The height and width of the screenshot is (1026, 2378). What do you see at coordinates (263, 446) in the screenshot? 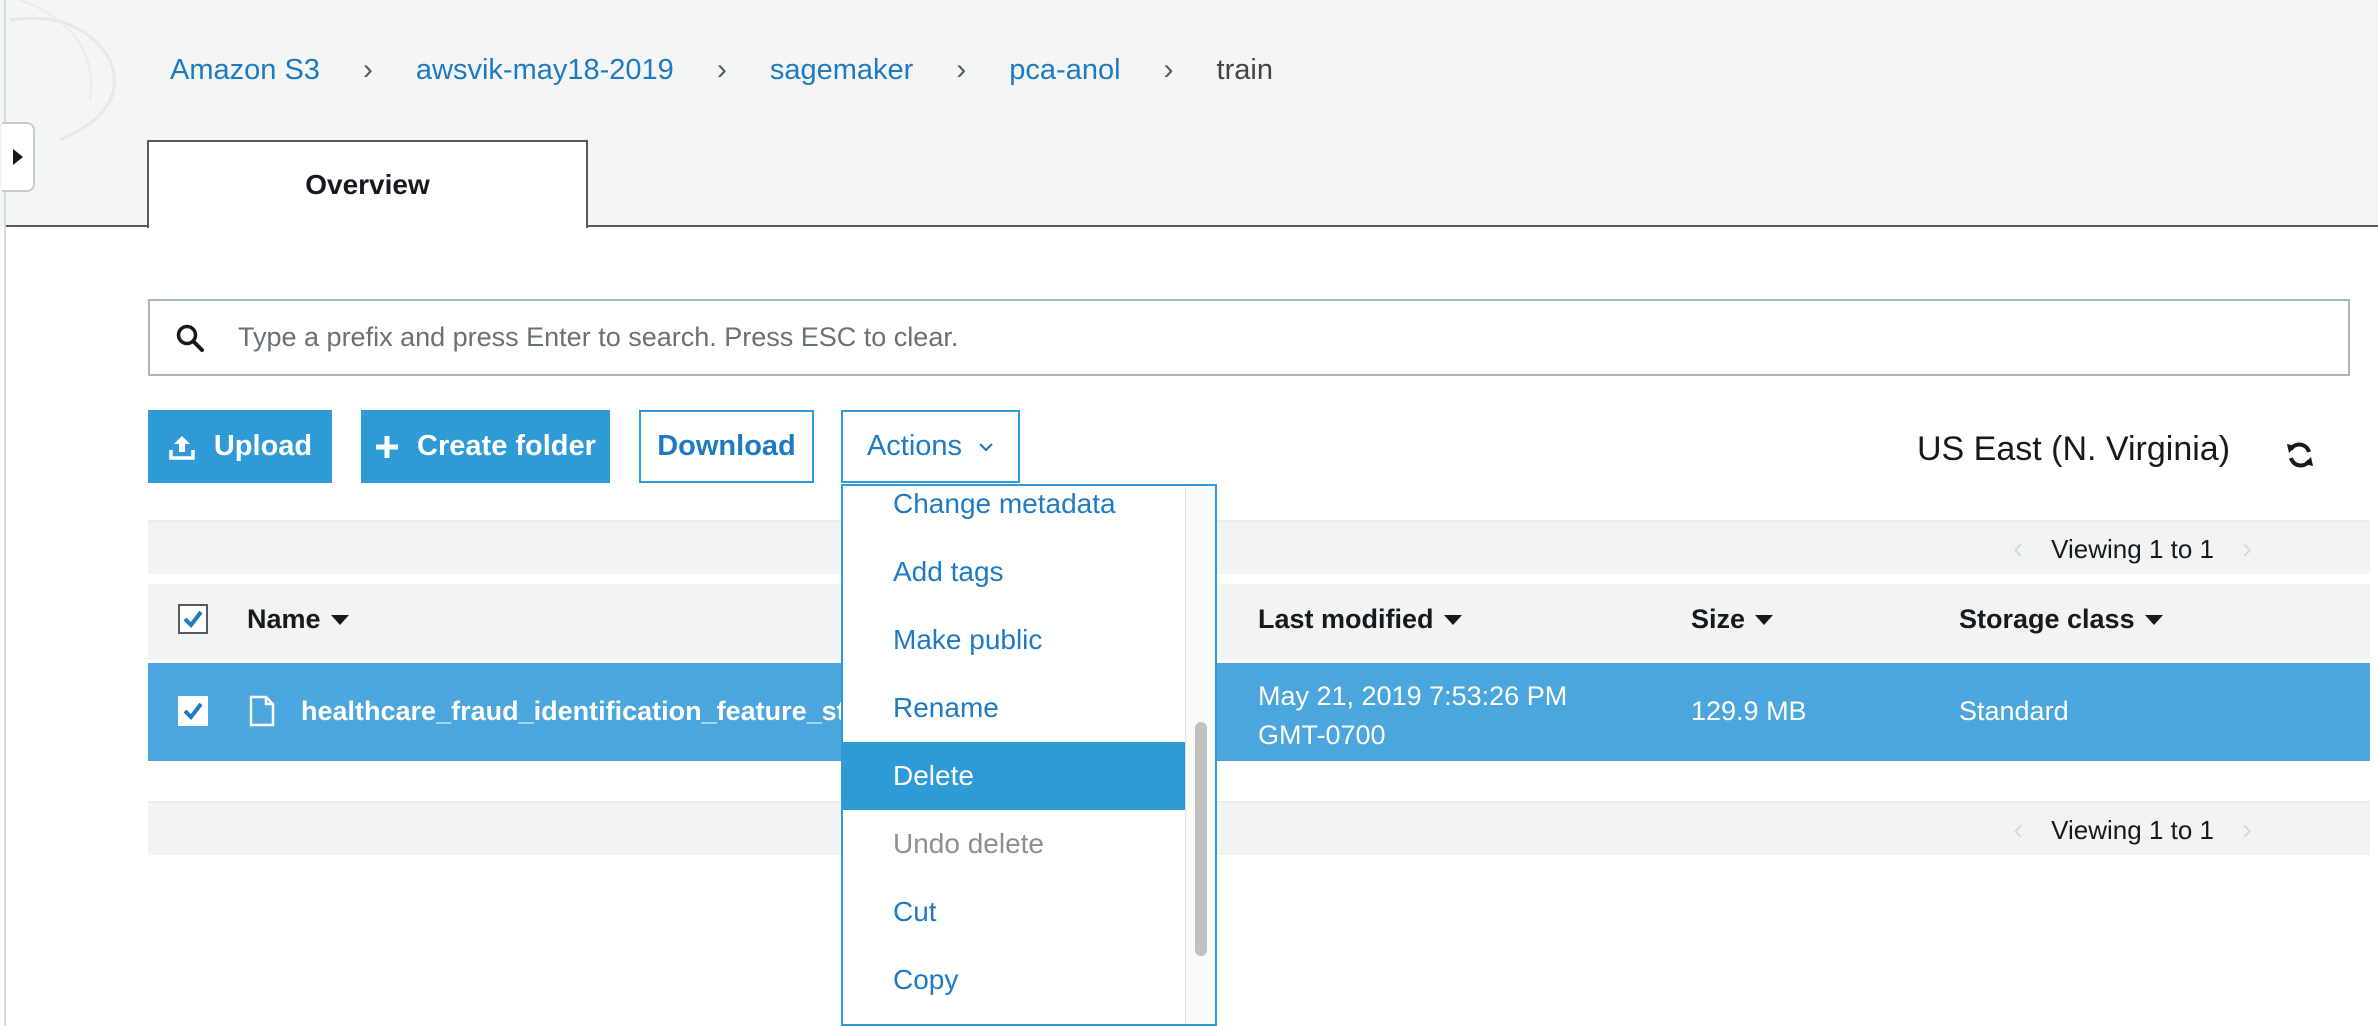
I see `upload-label: Upload` at bounding box center [263, 446].